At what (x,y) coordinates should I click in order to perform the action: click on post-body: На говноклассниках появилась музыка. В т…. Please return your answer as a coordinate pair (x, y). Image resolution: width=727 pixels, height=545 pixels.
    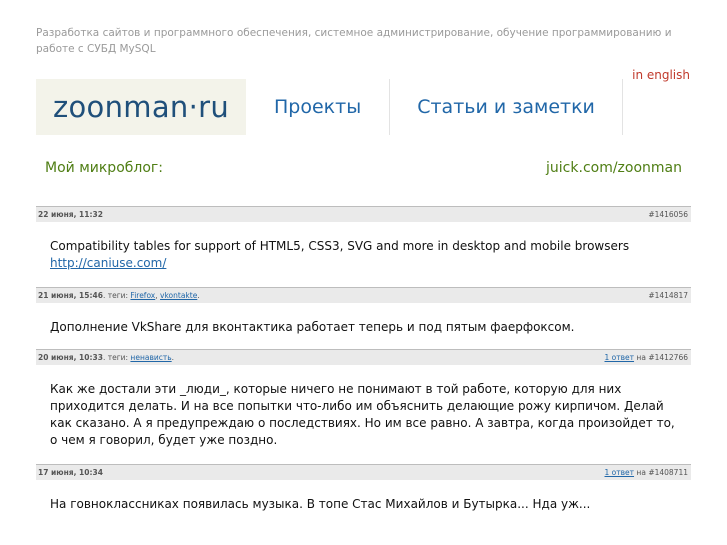
    Looking at the image, I should click on (365, 504).